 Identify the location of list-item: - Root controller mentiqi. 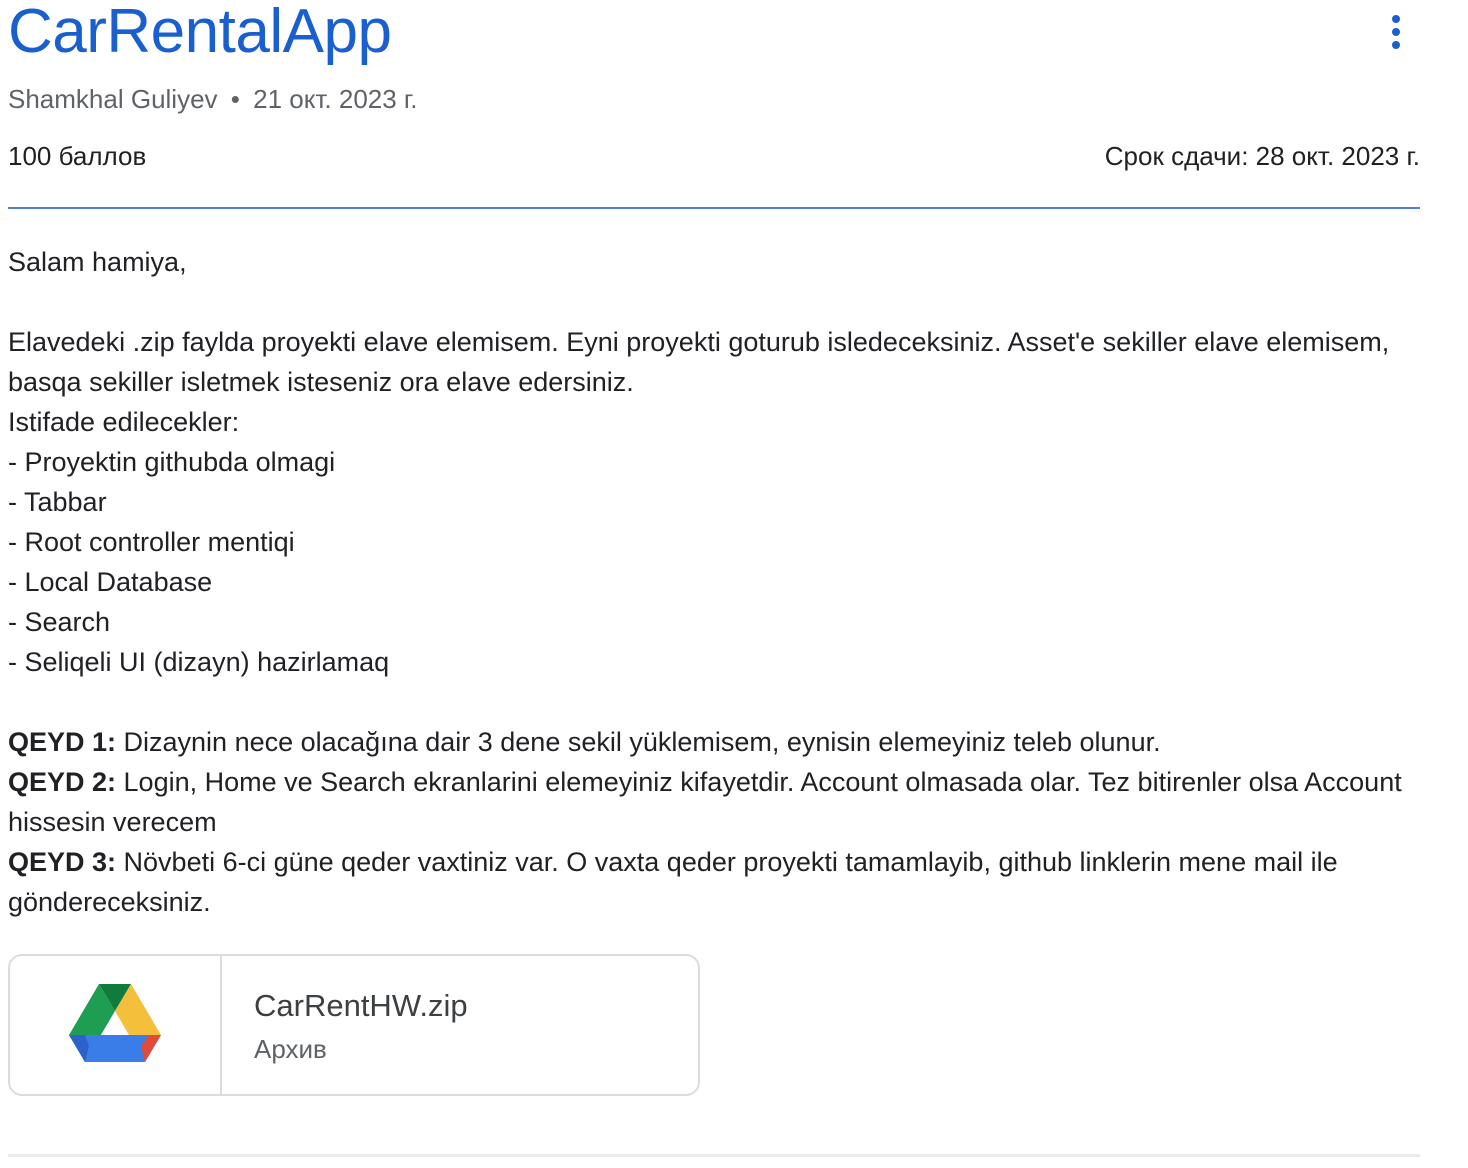
(151, 542).